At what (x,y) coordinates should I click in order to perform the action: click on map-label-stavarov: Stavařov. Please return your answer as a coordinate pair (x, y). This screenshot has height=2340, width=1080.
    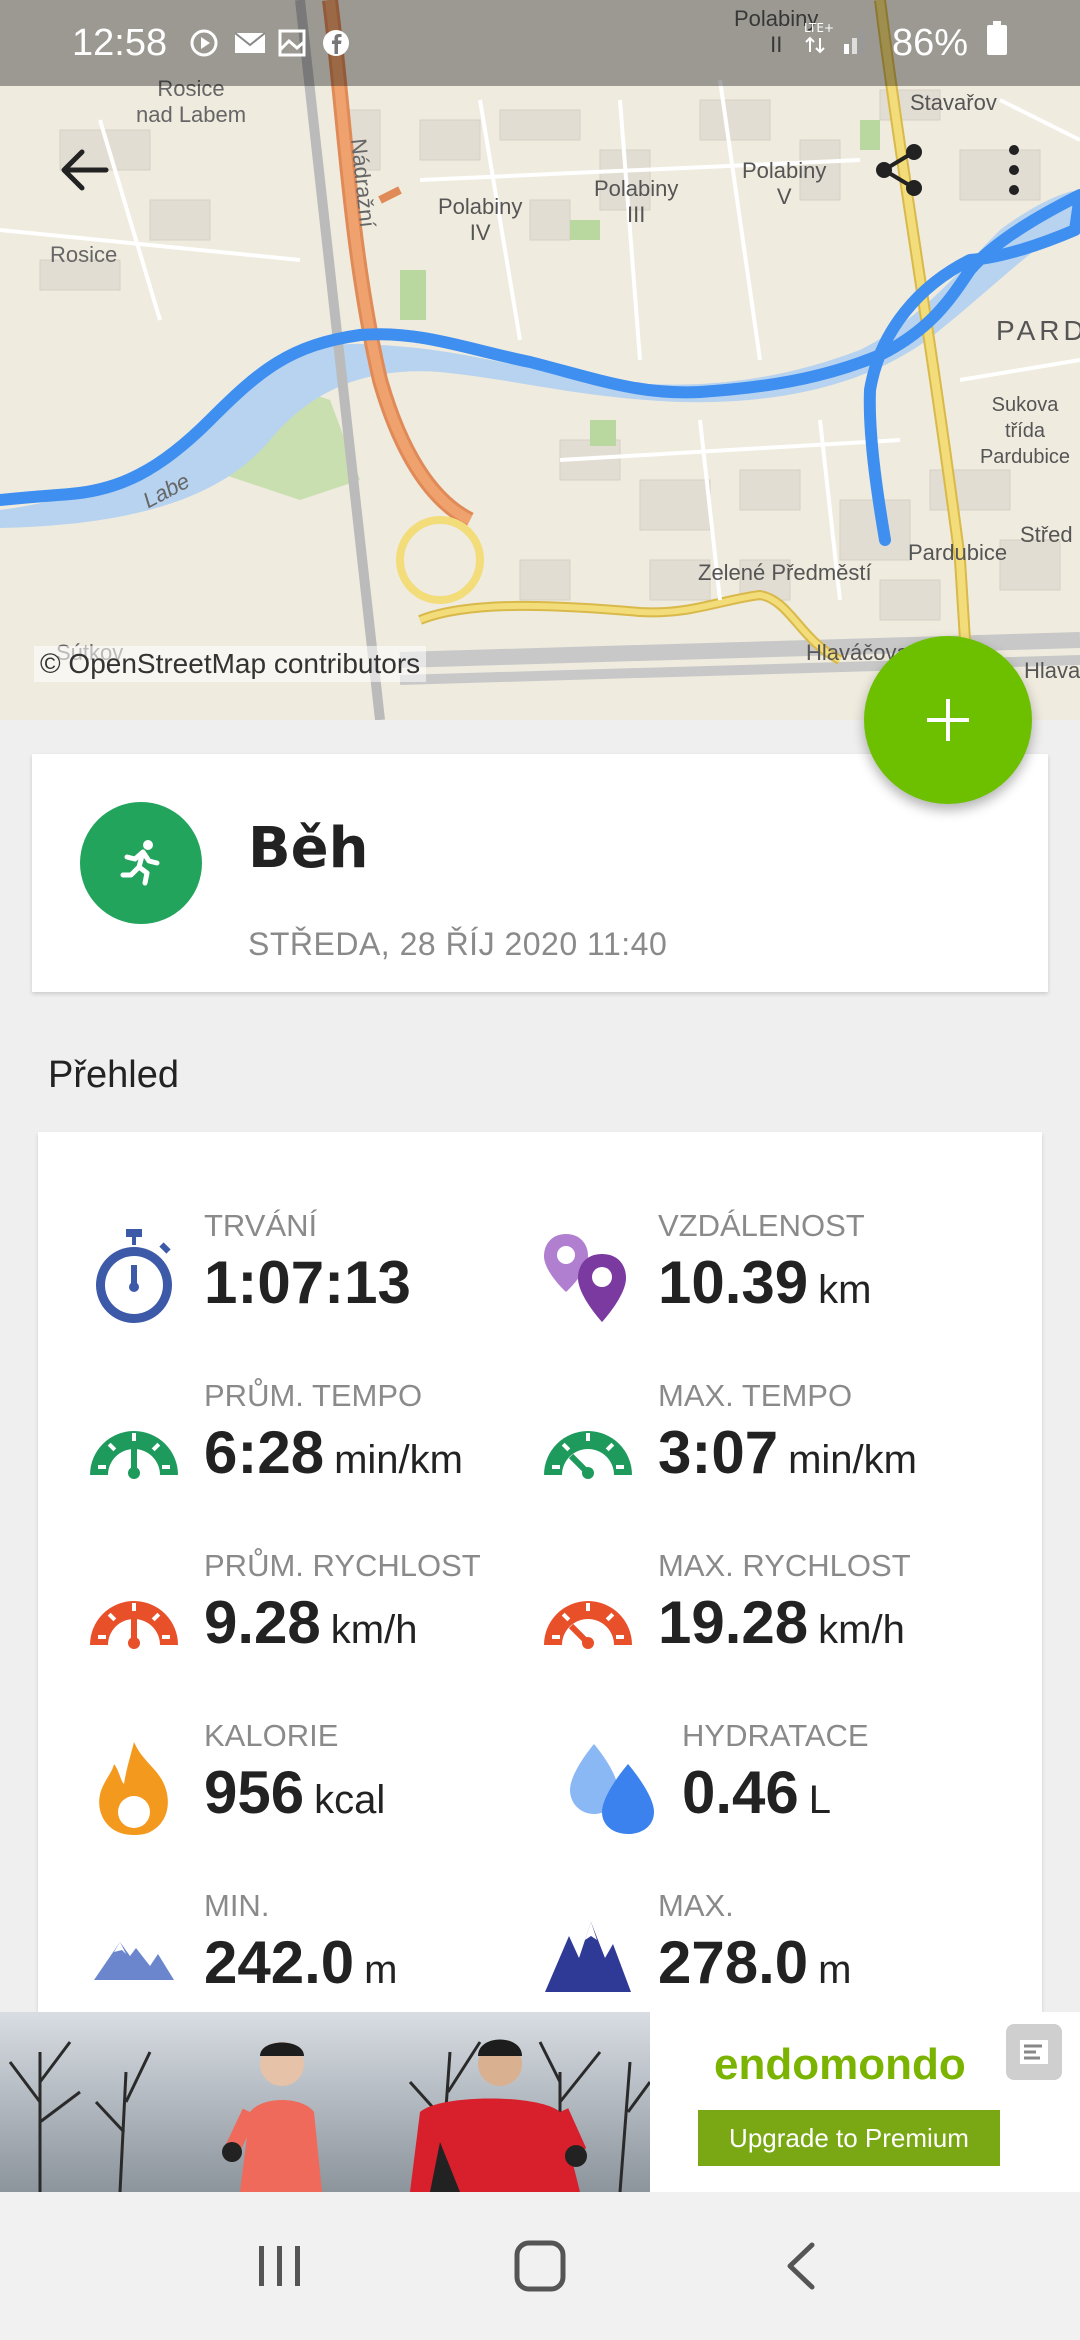
    Looking at the image, I should click on (953, 102).